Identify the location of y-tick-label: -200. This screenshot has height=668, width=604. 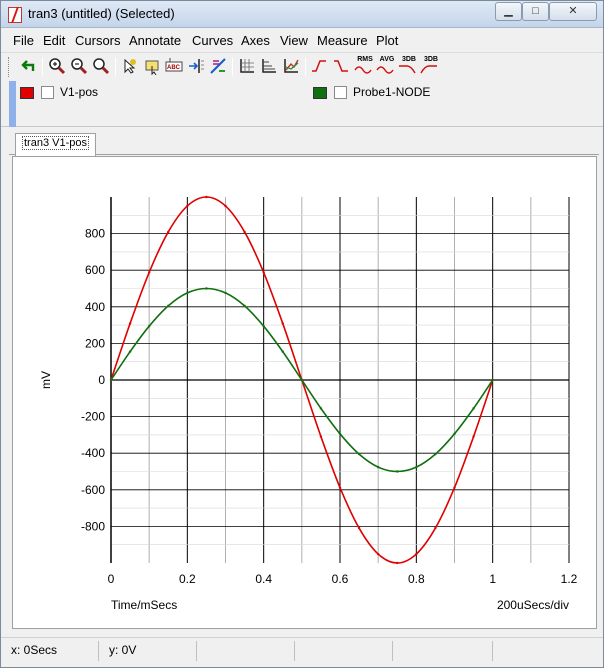
(93, 417).